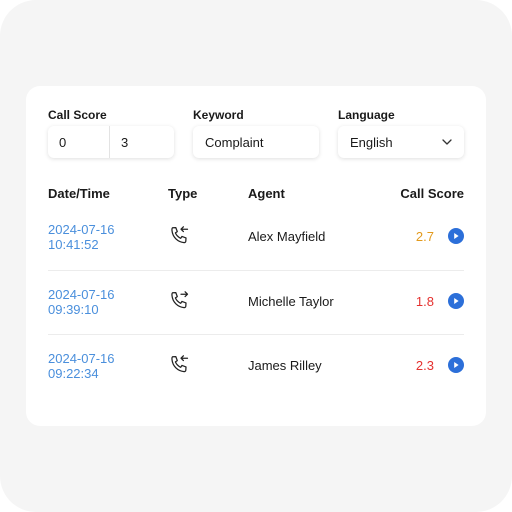 This screenshot has width=512, height=512. What do you see at coordinates (79, 142) in the screenshot?
I see `call-score-min-input: 0` at bounding box center [79, 142].